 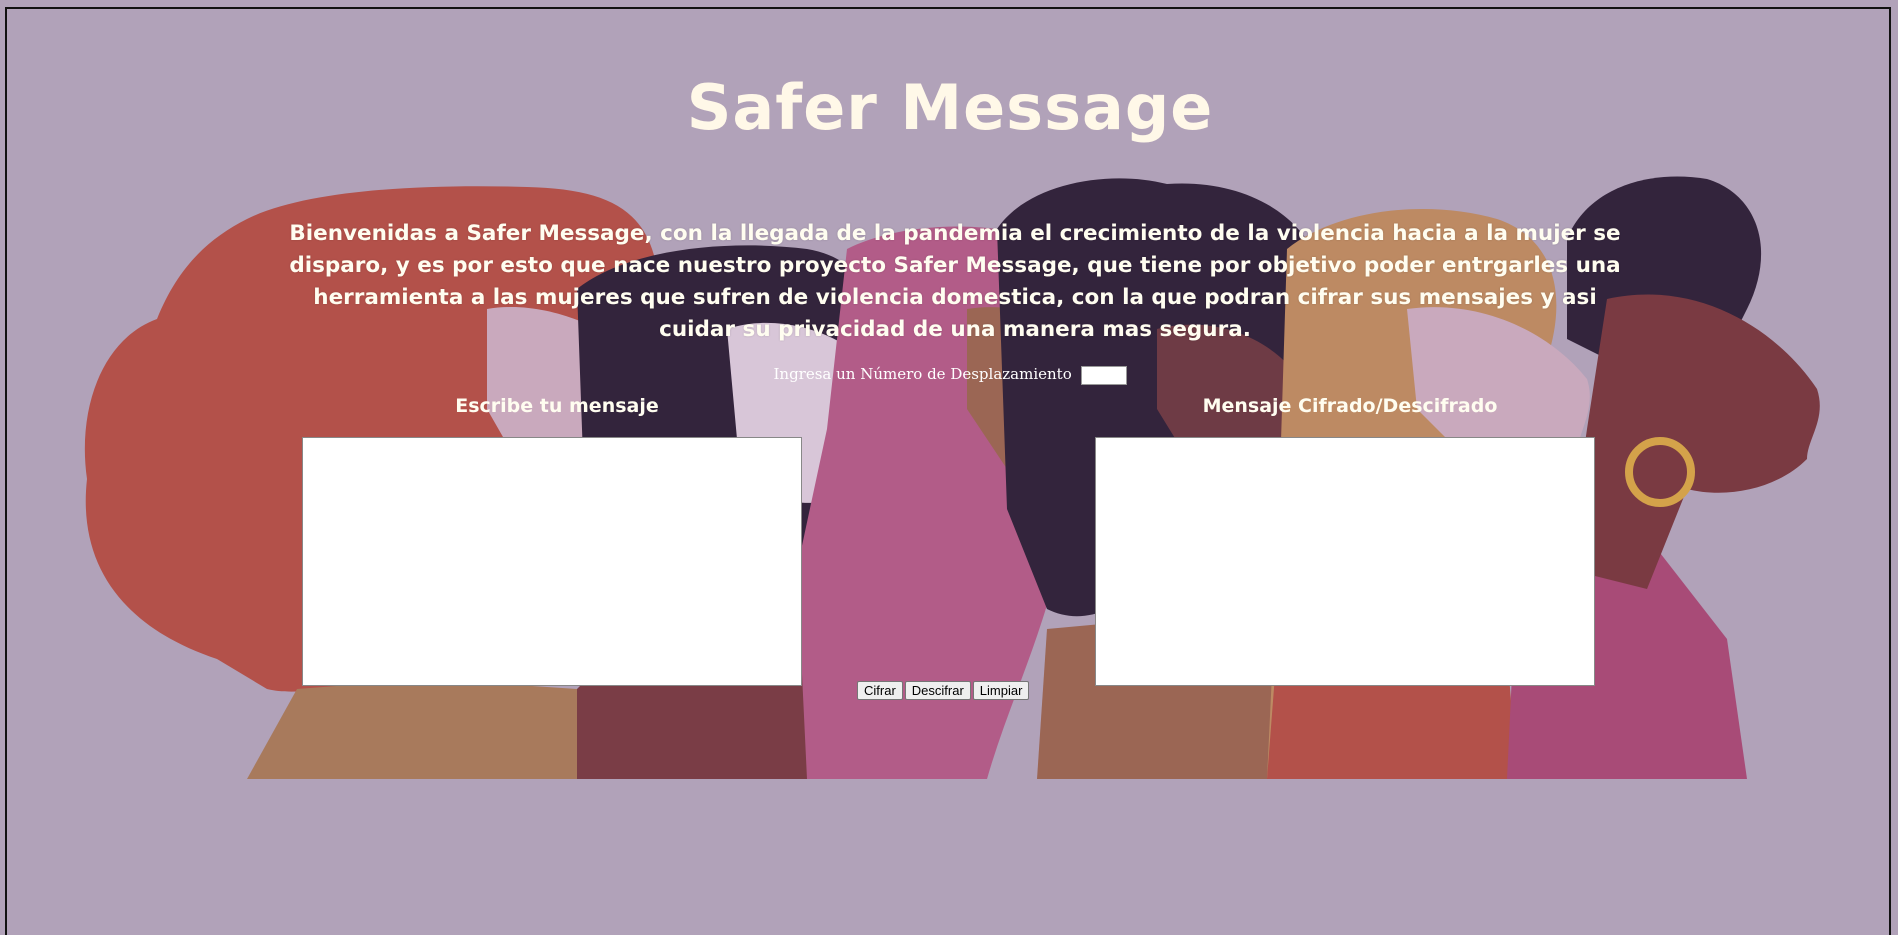 I want to click on input-message-textarea, so click(x=552, y=561).